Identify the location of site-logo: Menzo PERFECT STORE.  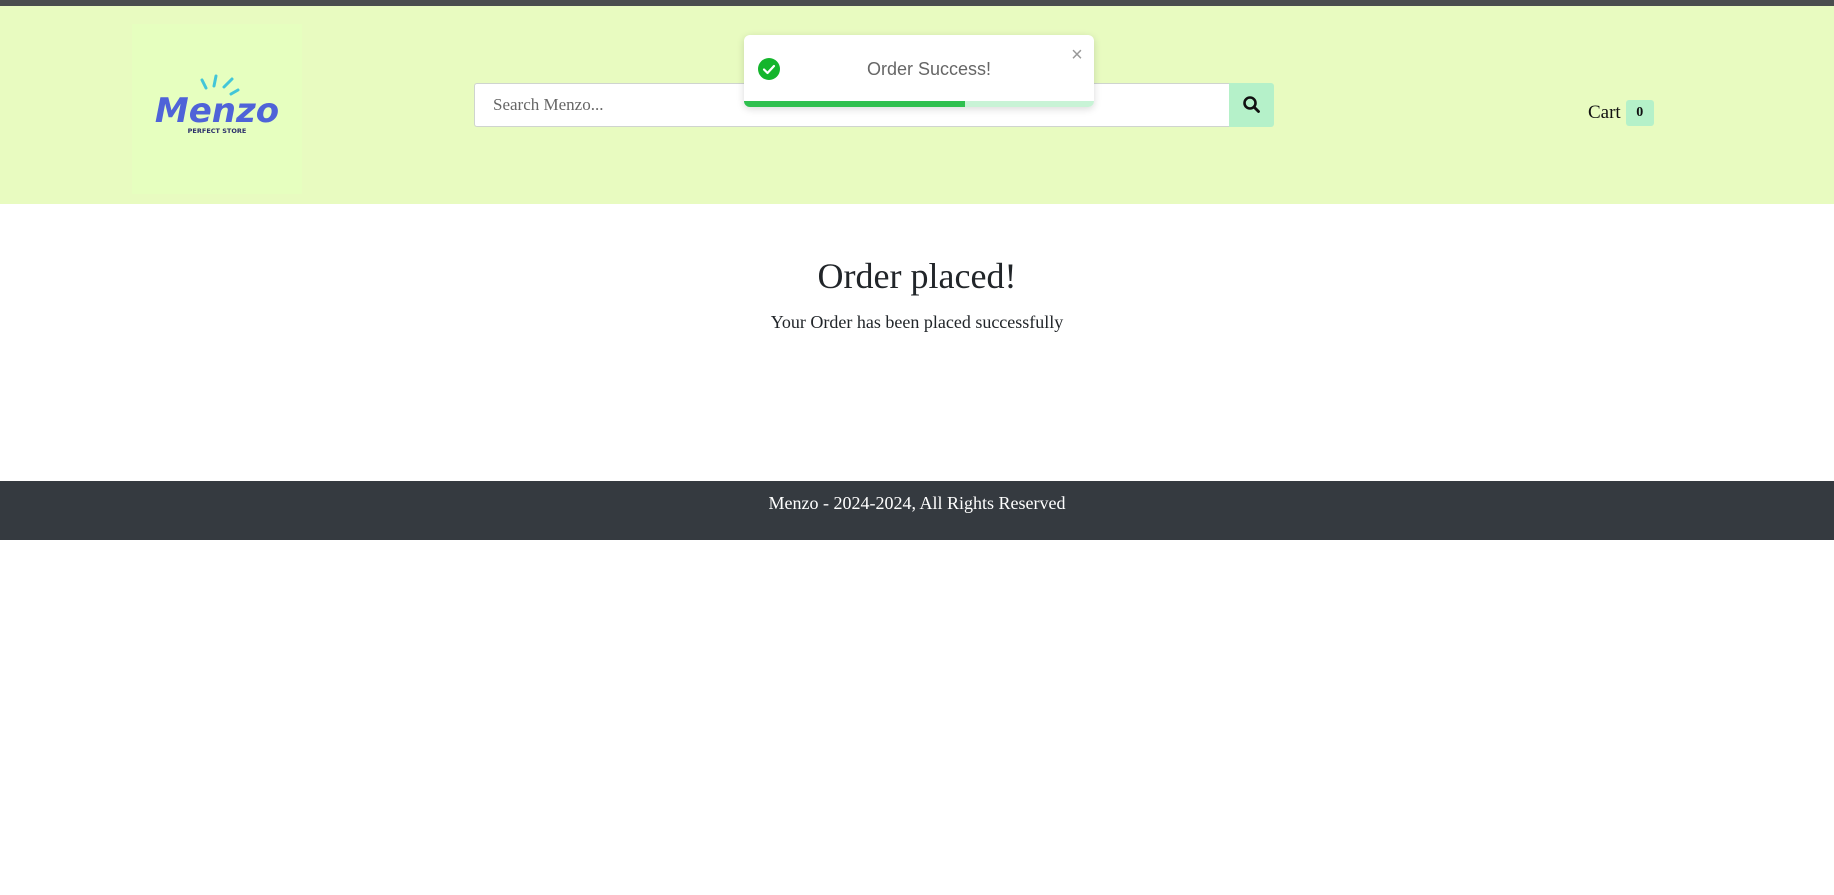
(217, 109).